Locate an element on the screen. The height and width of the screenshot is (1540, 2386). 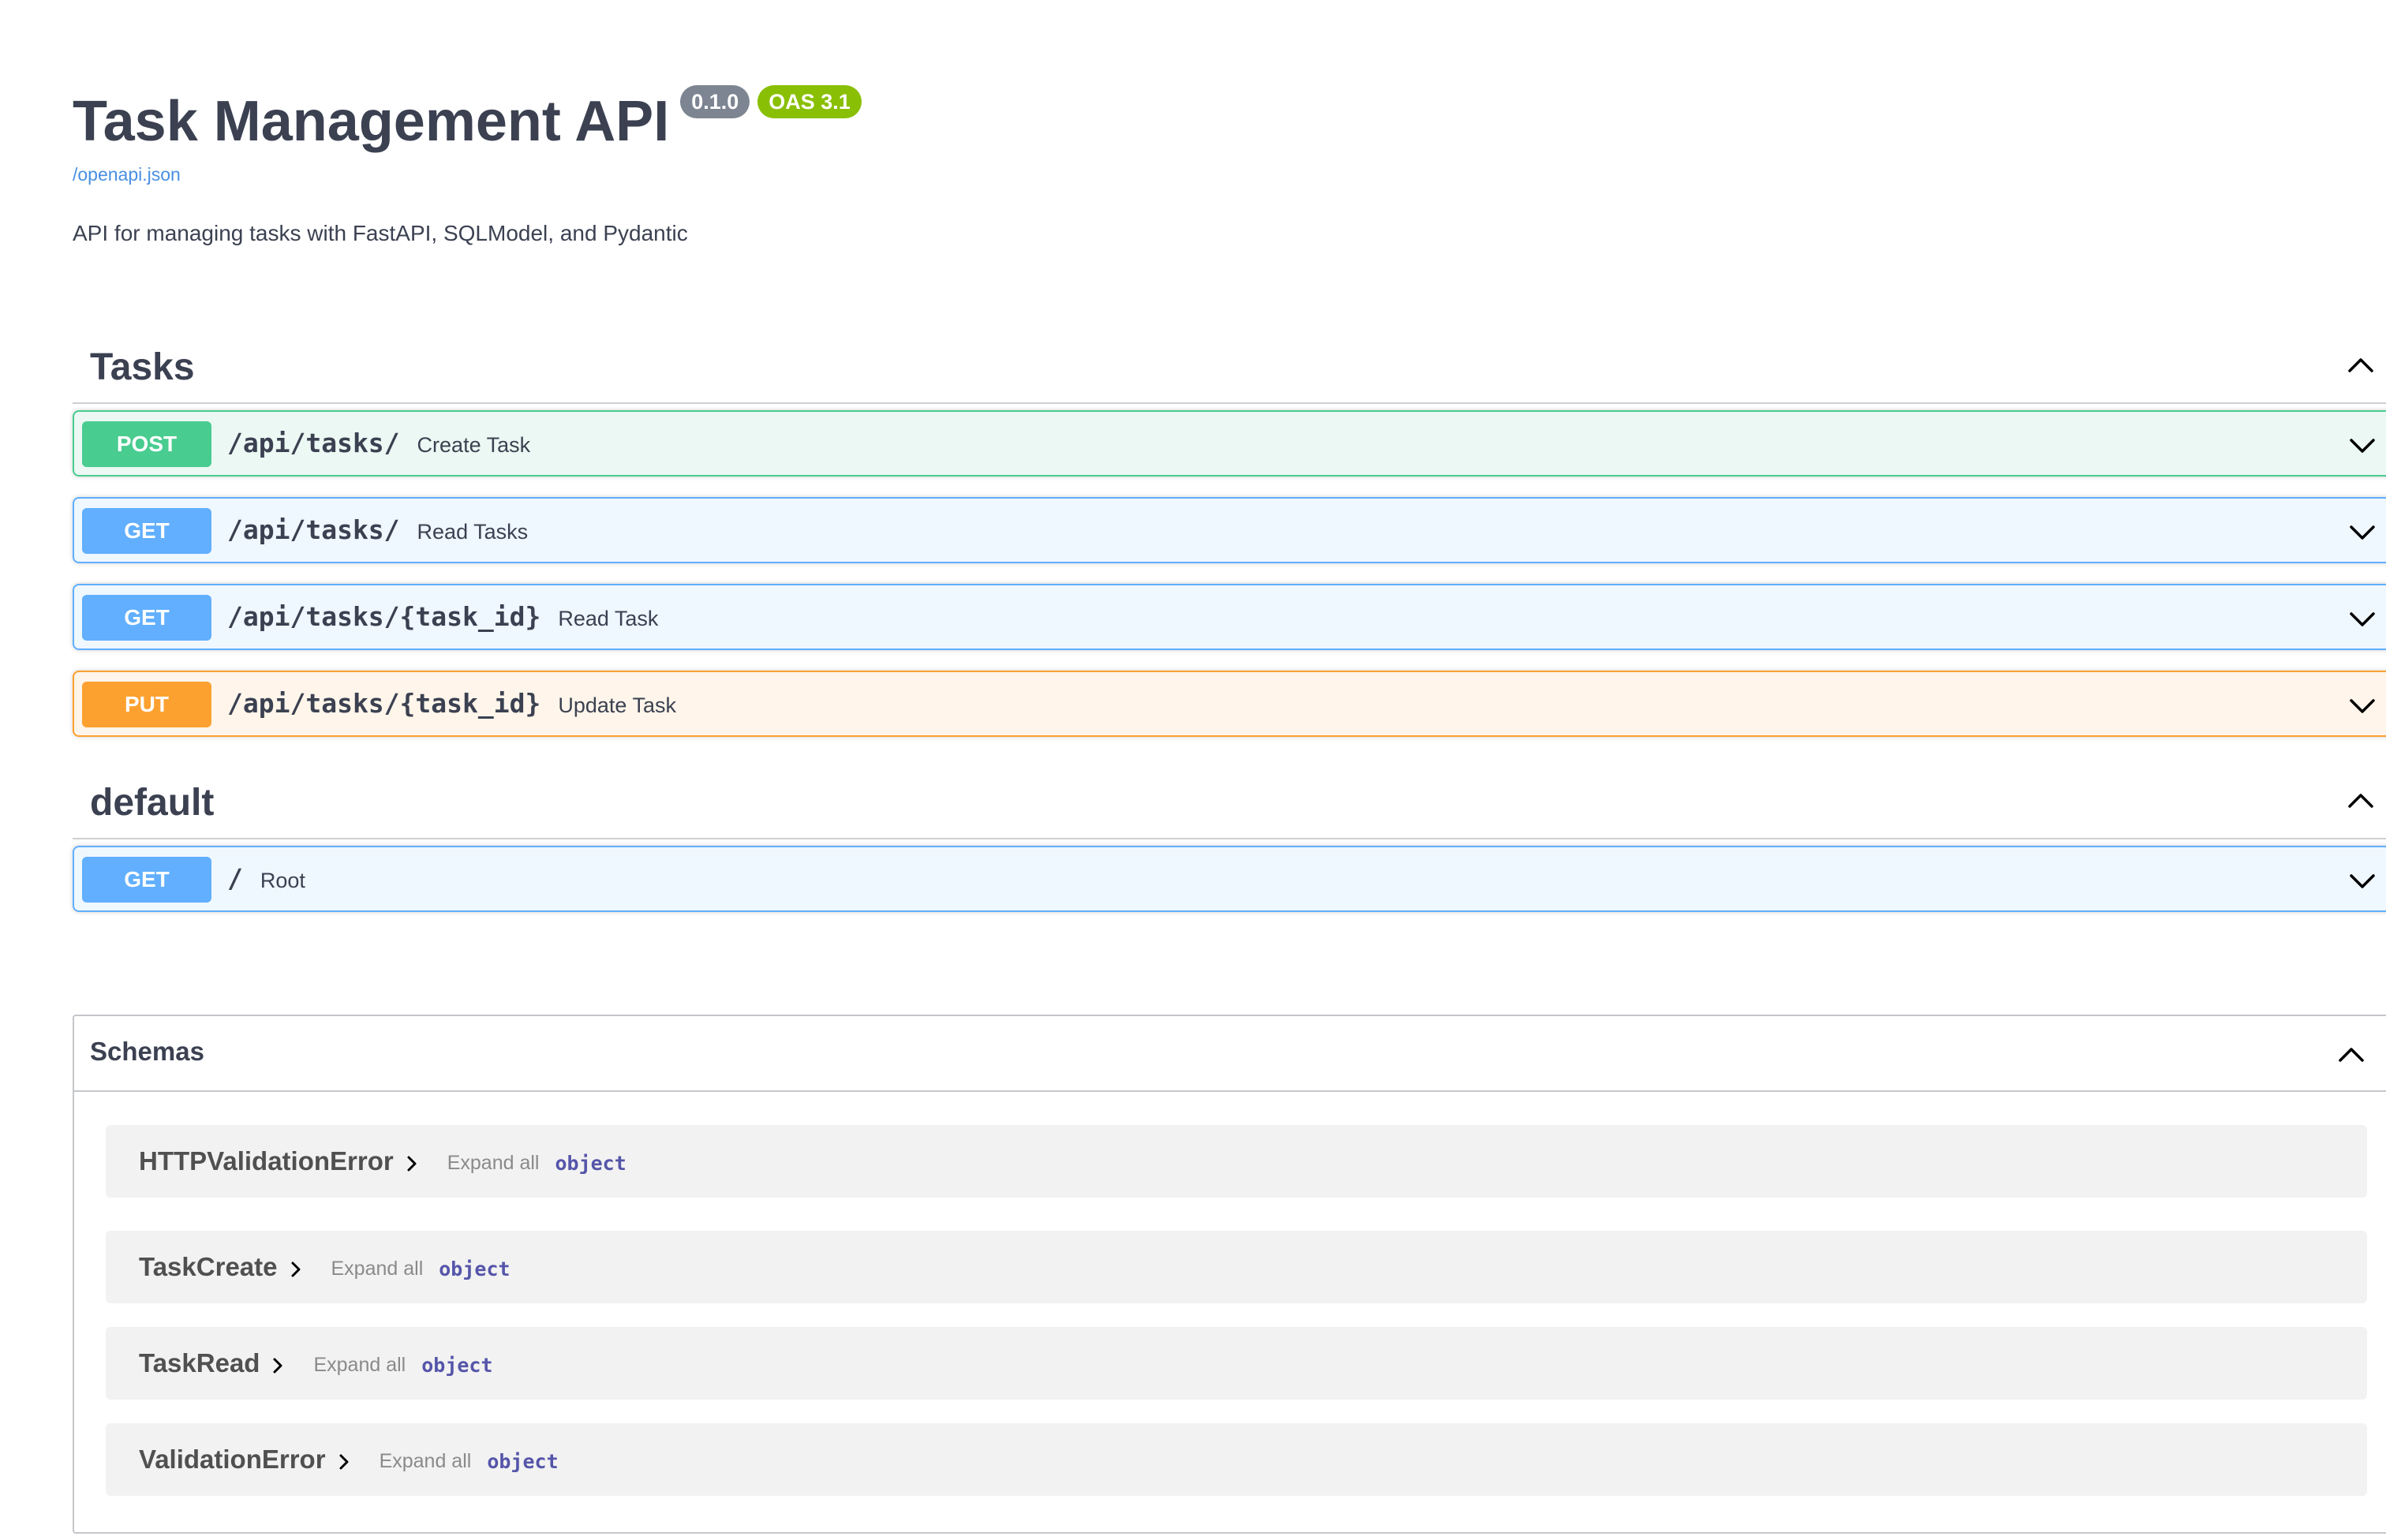
tag-title: default is located at coordinates (152, 803).